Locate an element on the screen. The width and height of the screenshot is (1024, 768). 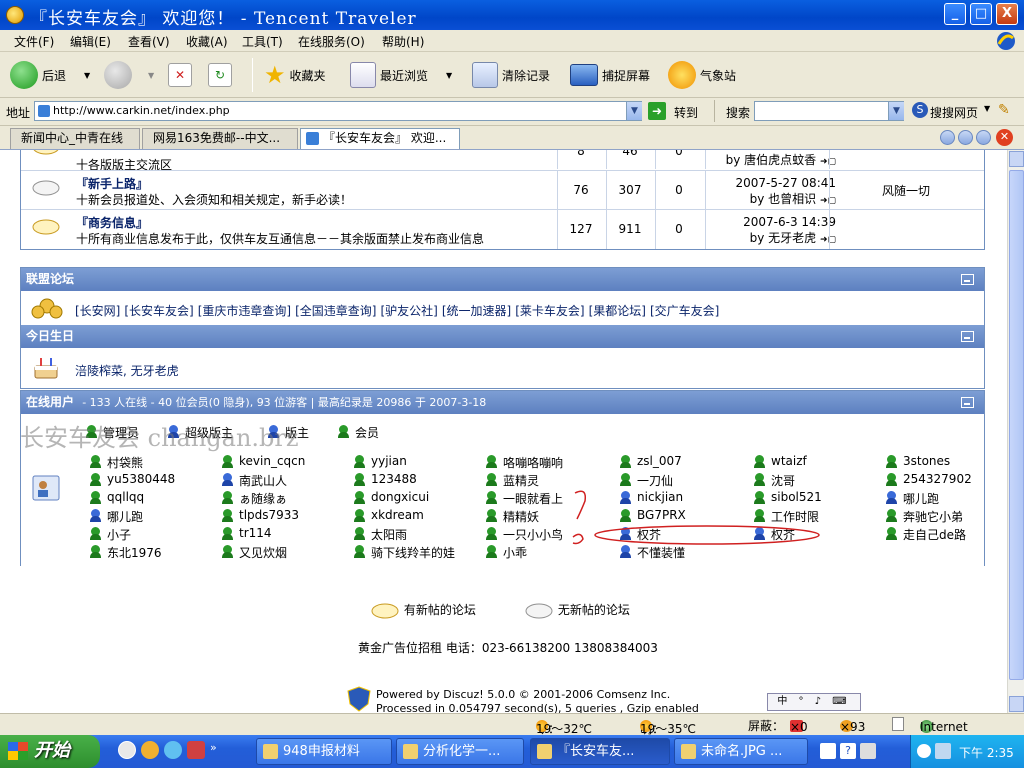
alliance-link: [统一加速器] is located at coordinates (476, 310).